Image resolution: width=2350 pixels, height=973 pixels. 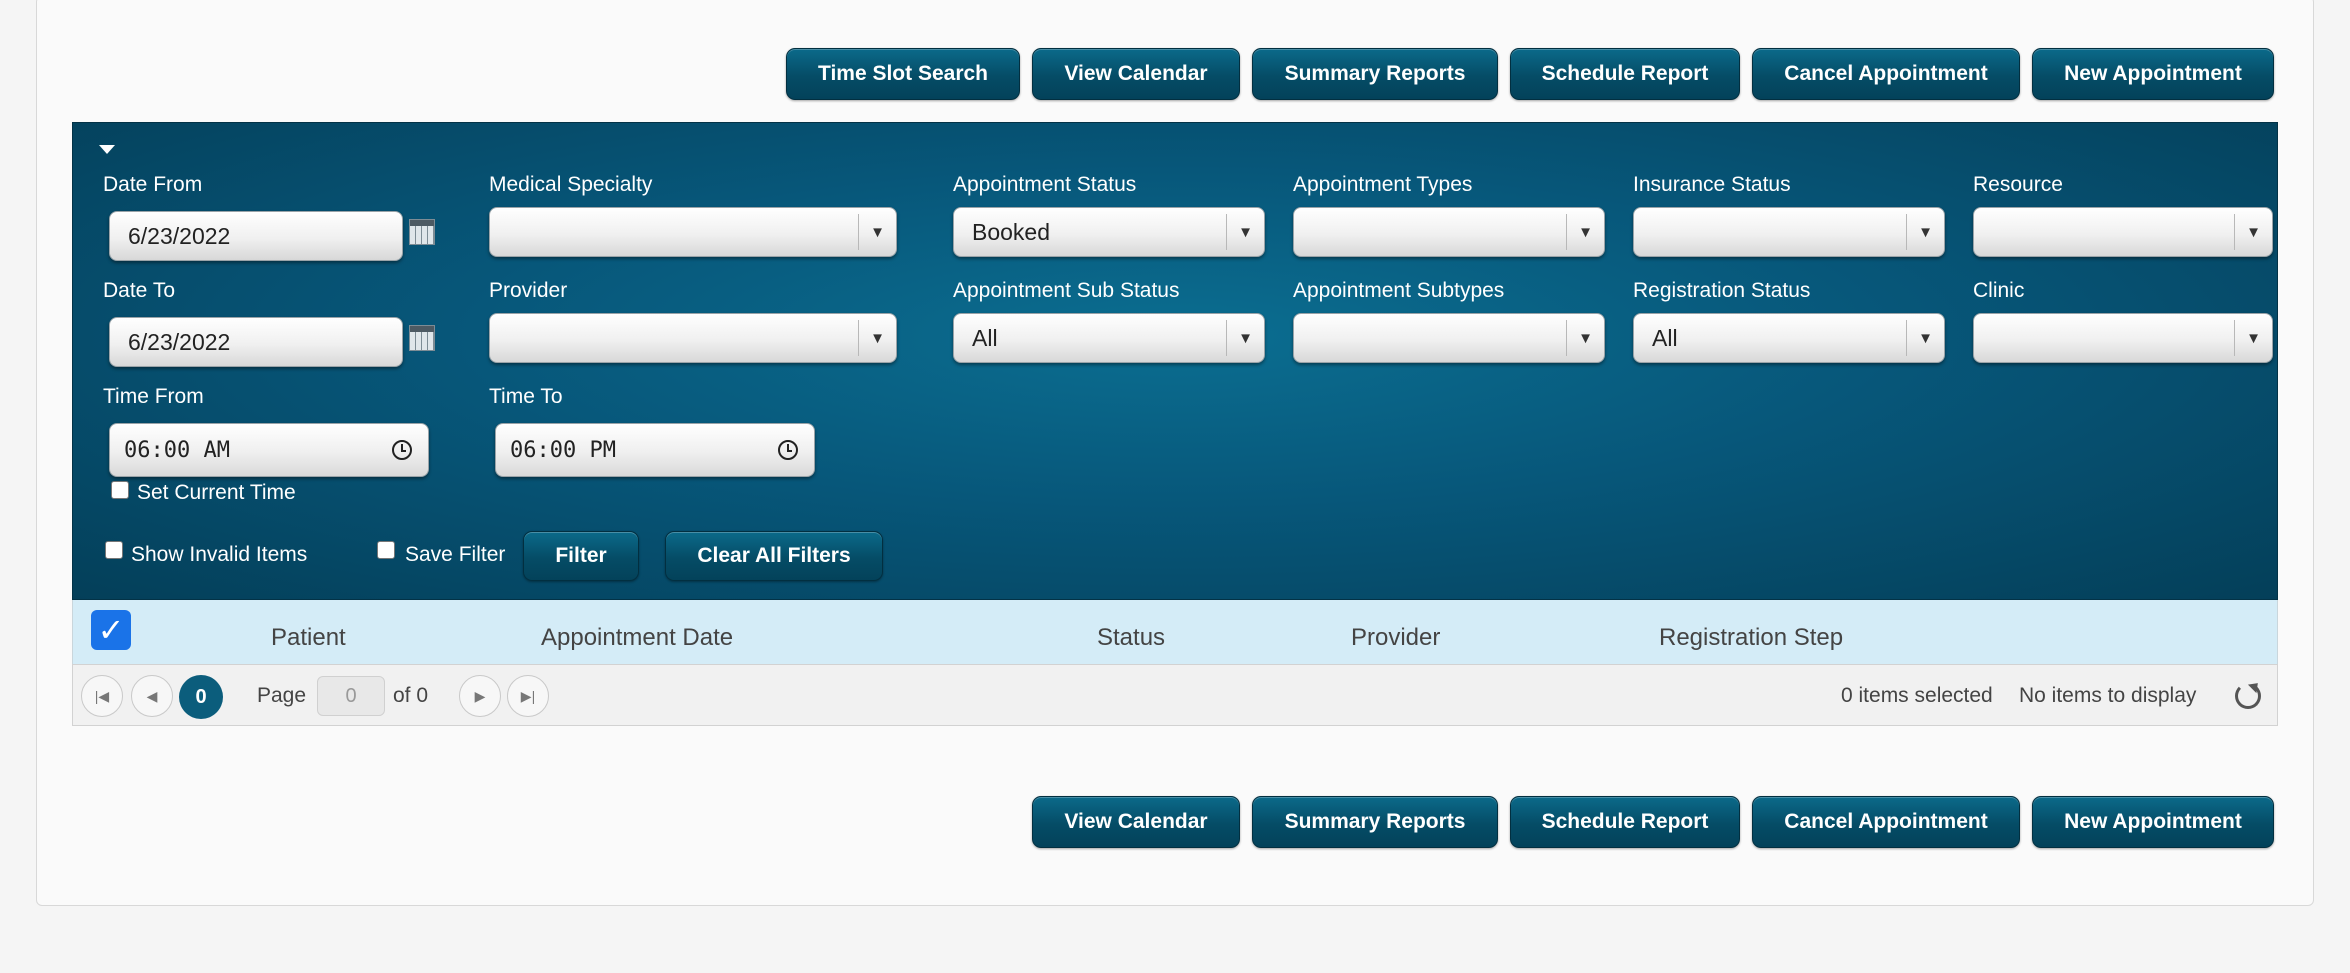 I want to click on clinic-label: Clinic, so click(x=1999, y=290).